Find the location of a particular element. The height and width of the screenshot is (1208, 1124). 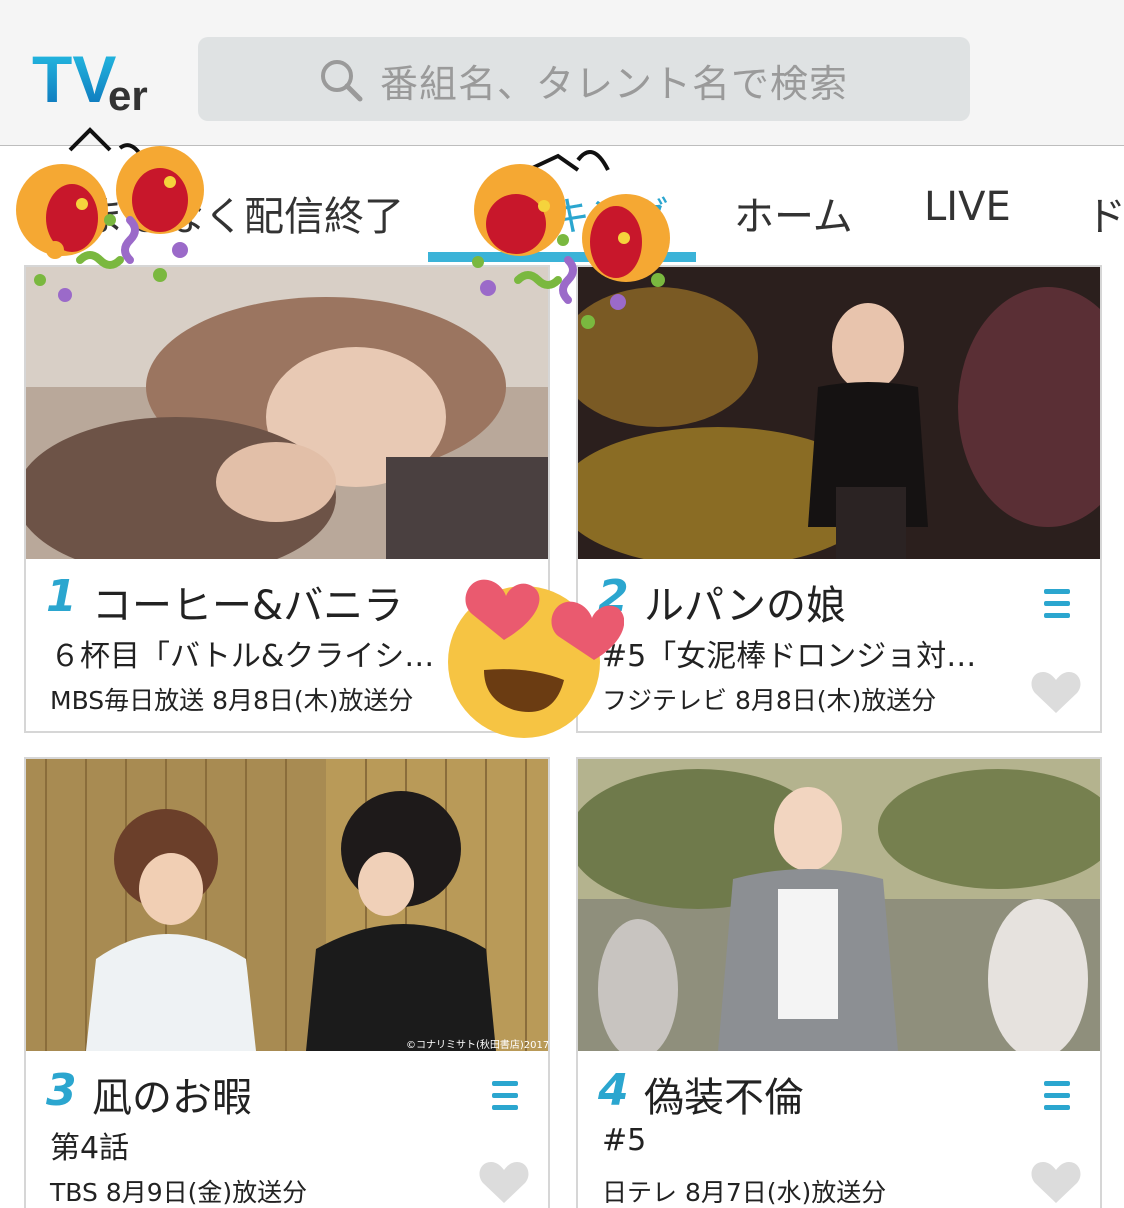

program-title: コーヒー&バニラ is located at coordinates (248, 606).